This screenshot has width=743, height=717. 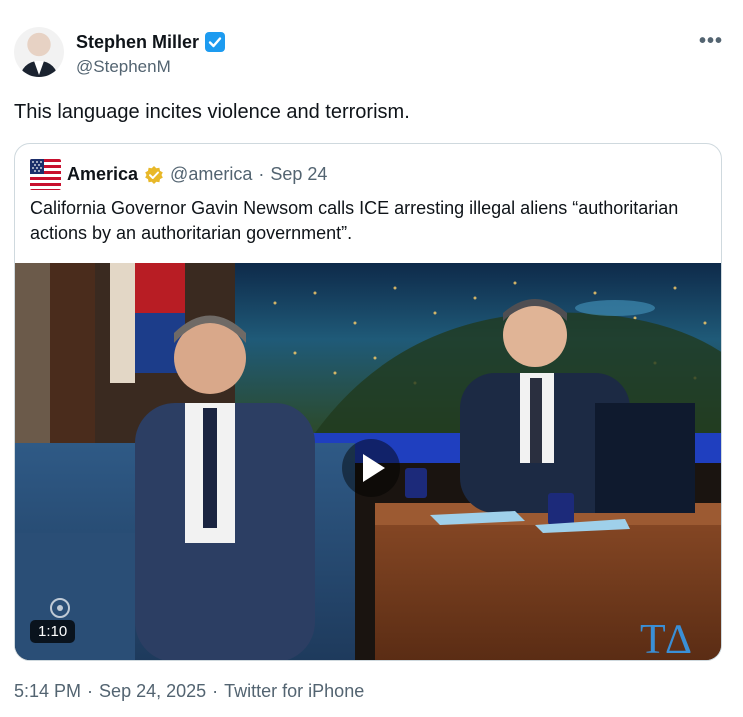 I want to click on tweet-source: Twitter for iPhone, so click(x=294, y=691).